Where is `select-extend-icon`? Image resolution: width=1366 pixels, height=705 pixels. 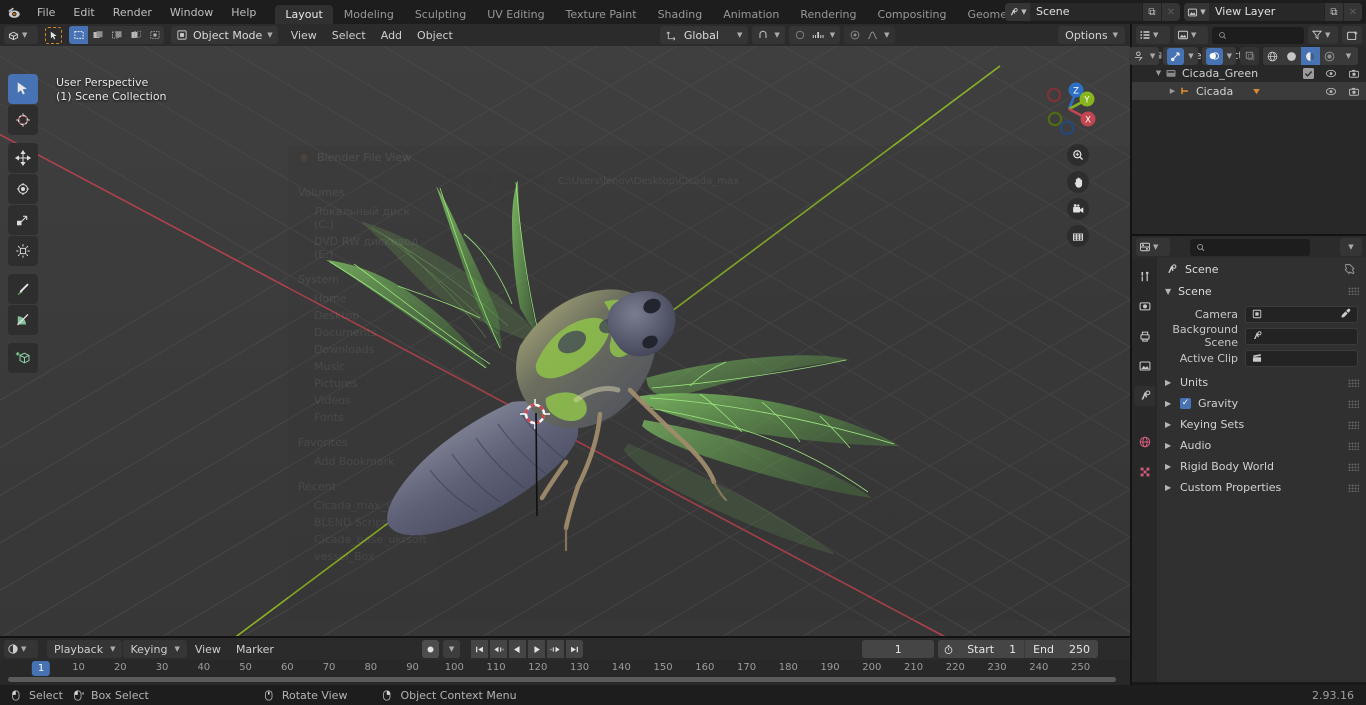 select-extend-icon is located at coordinates (97, 35).